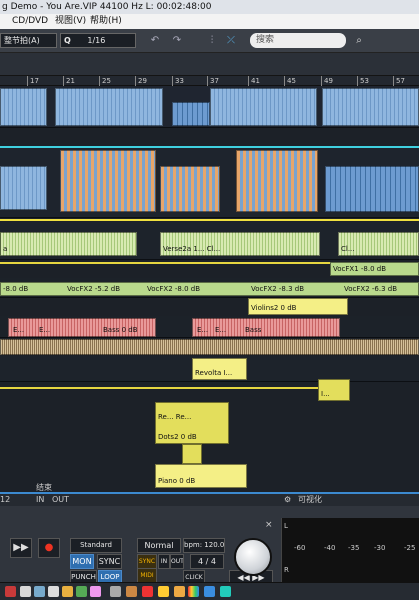 The height and width of the screenshot is (600, 419). What do you see at coordinates (109, 561) in the screenshot?
I see `sync-button: SYNC` at bounding box center [109, 561].